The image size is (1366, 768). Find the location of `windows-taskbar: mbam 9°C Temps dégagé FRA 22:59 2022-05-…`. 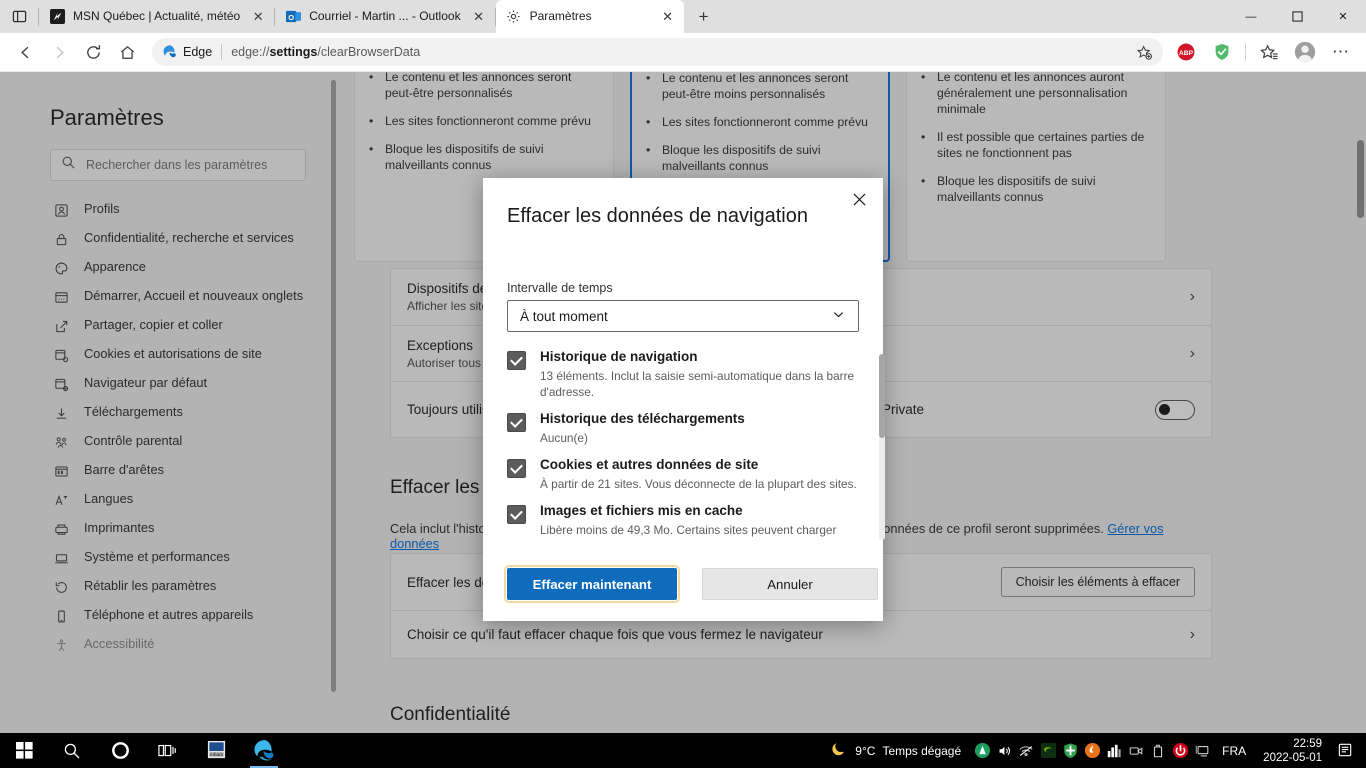

windows-taskbar: mbam 9°C Temps dégagé FRA 22:59 2022-05-… is located at coordinates (683, 750).